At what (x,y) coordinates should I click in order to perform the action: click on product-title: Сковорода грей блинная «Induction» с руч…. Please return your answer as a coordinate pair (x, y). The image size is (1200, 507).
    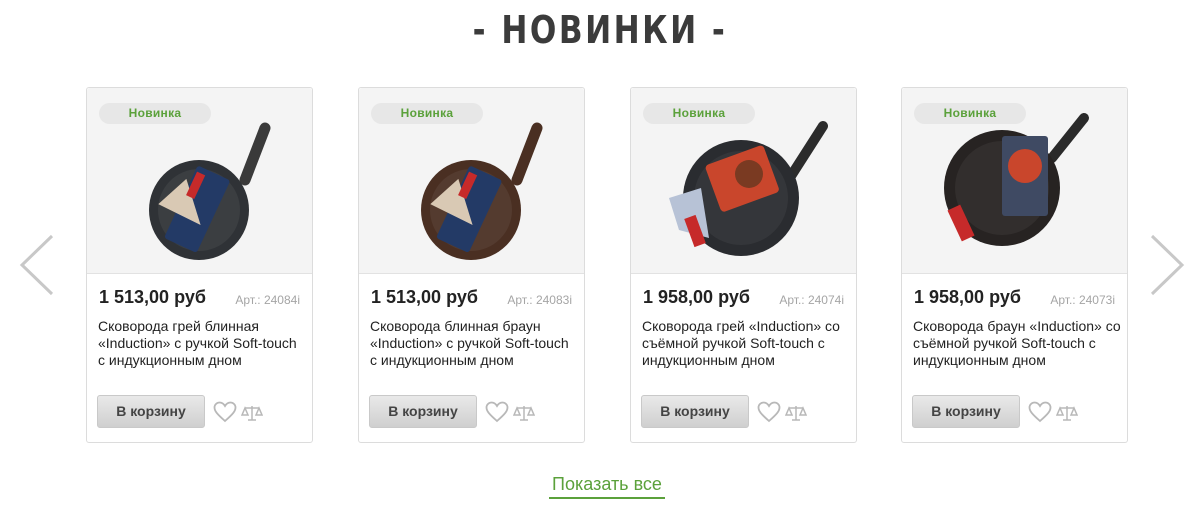
    Looking at the image, I should click on (202, 343).